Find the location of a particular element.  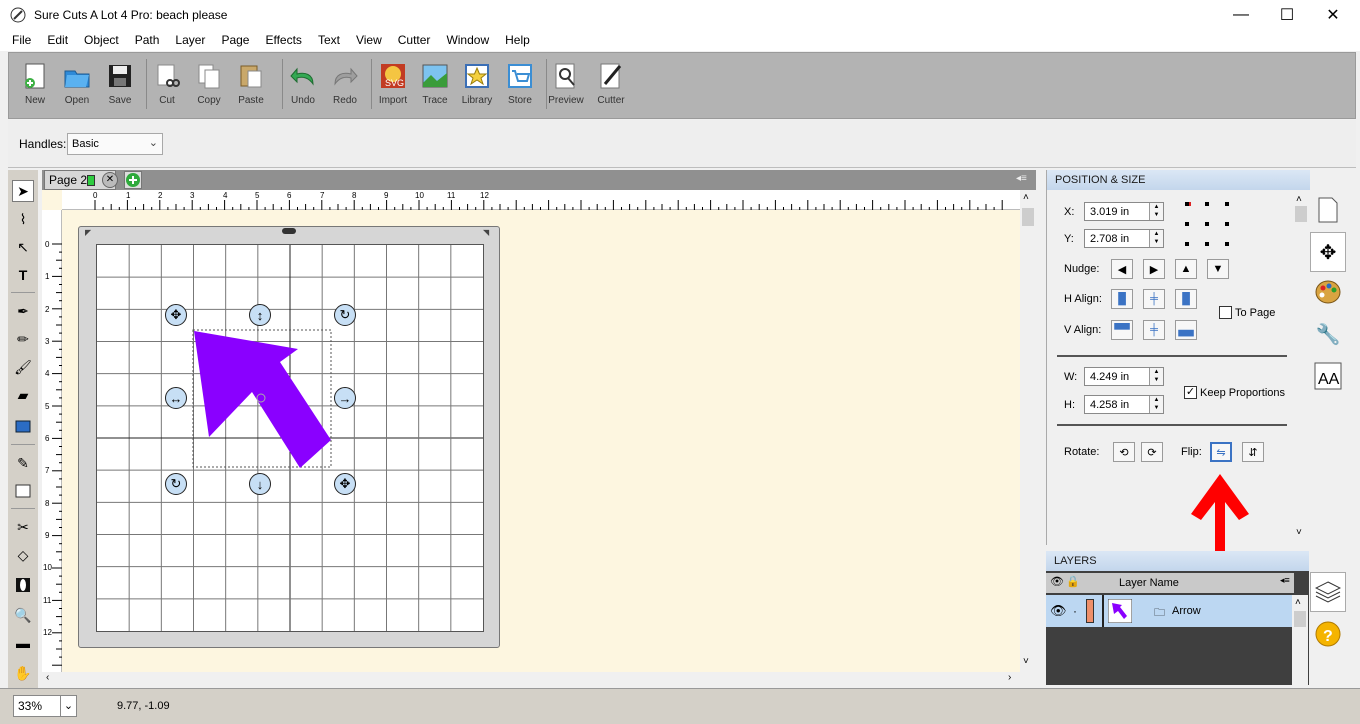

handles-select: Basic ⌄ is located at coordinates (115, 144).